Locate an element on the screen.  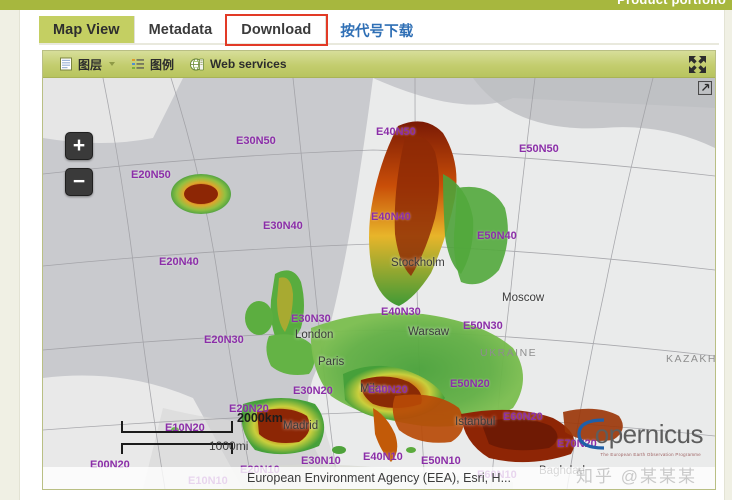
city-label: Warsaw is located at coordinates (429, 332).